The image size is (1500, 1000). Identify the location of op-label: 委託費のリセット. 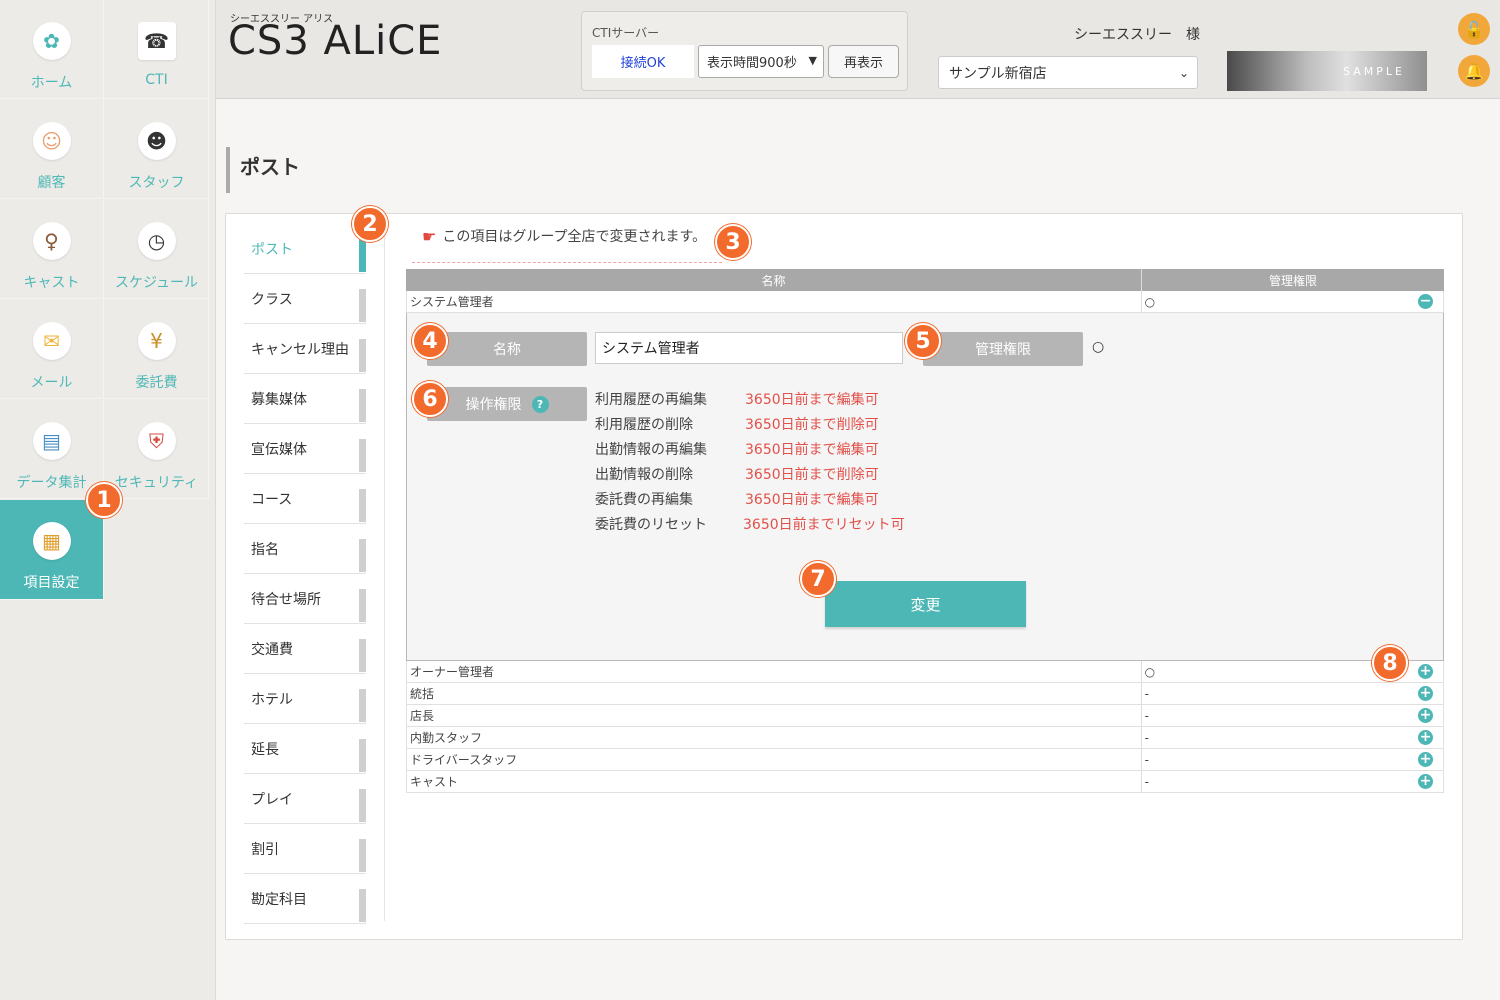
(651, 525).